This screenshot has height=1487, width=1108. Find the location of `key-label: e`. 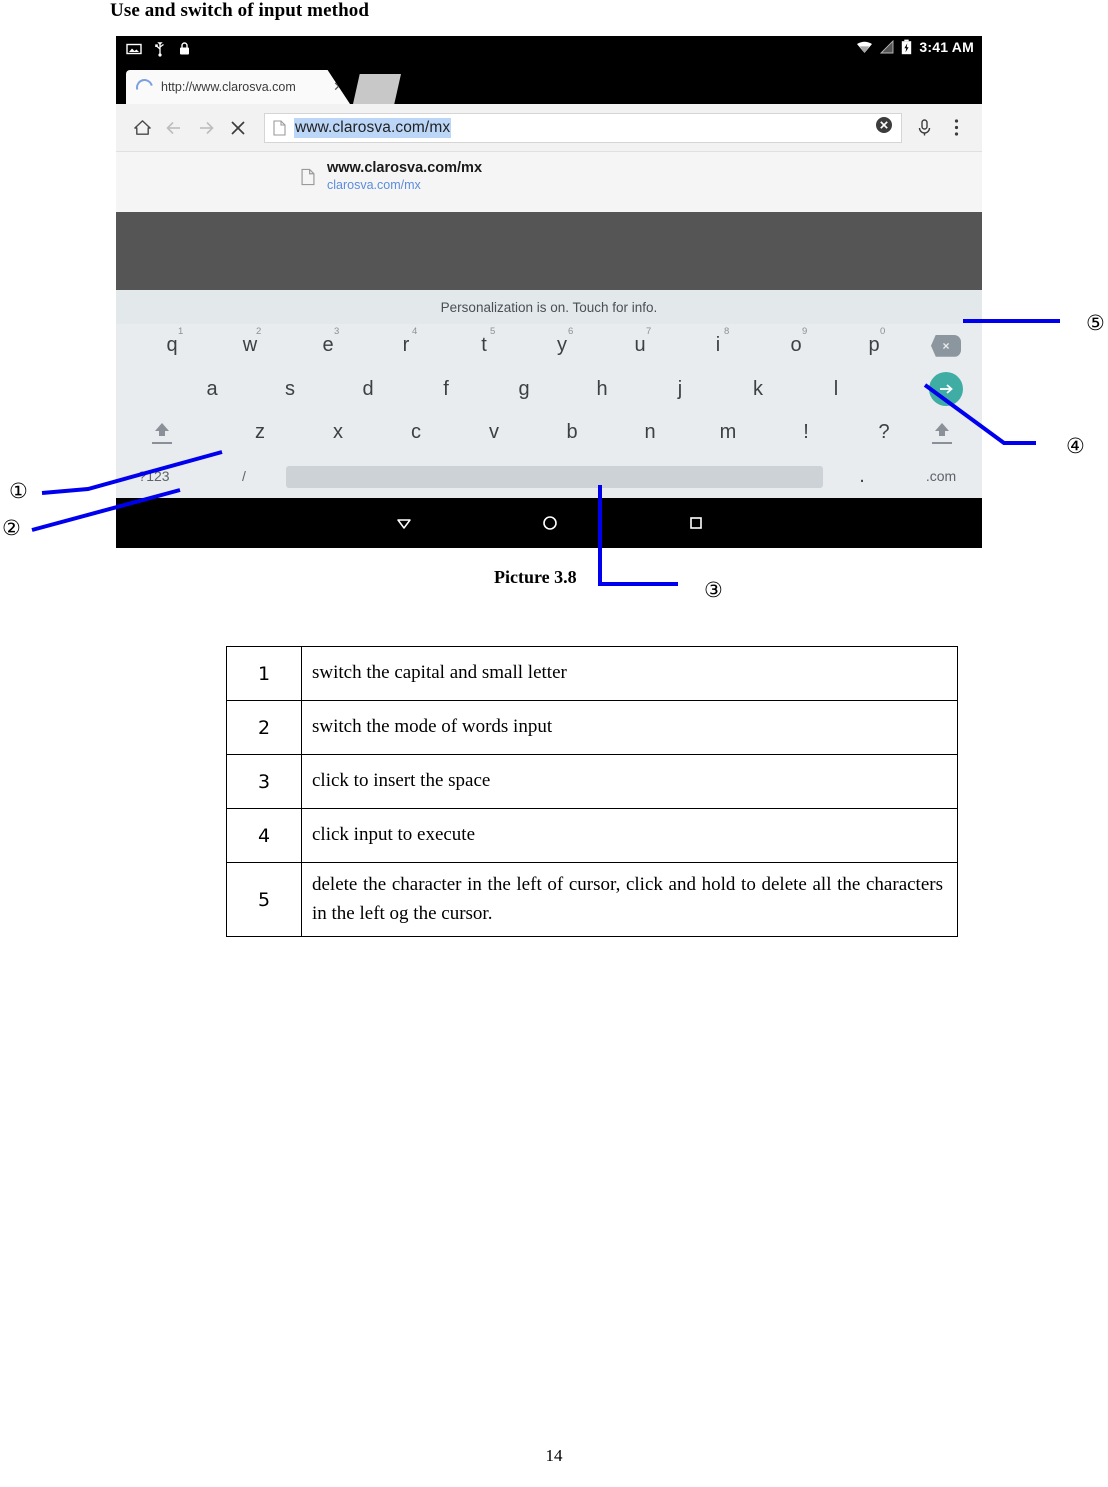

key-label: e is located at coordinates (328, 345).